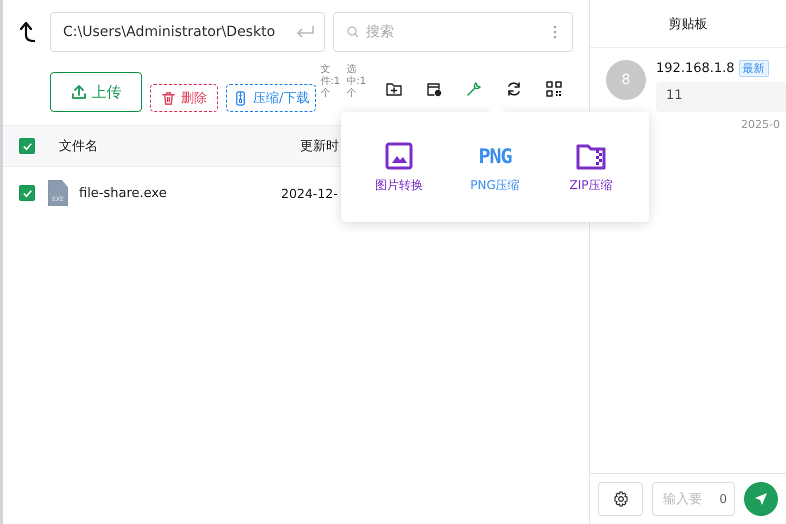  What do you see at coordinates (723, 499) in the screenshot?
I see `character-count: 0` at bounding box center [723, 499].